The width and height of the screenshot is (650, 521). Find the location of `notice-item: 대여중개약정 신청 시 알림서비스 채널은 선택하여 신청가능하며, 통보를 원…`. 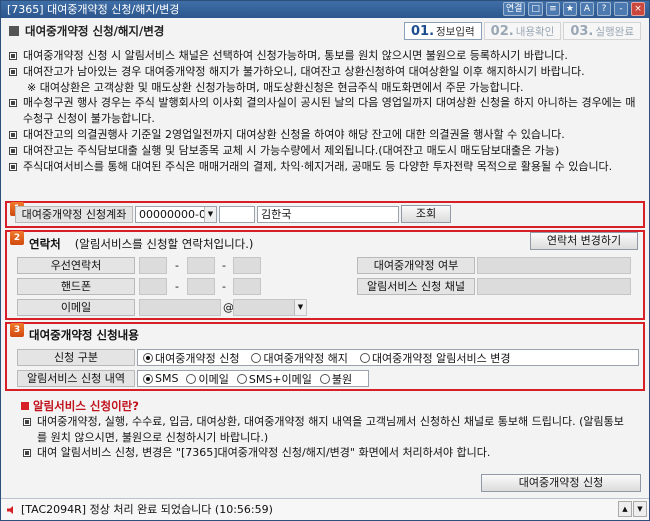

notice-item: 대여중개약정 신청 시 알림서비스 채널은 선택하여 신청가능하며, 통보를 원… is located at coordinates (325, 56).